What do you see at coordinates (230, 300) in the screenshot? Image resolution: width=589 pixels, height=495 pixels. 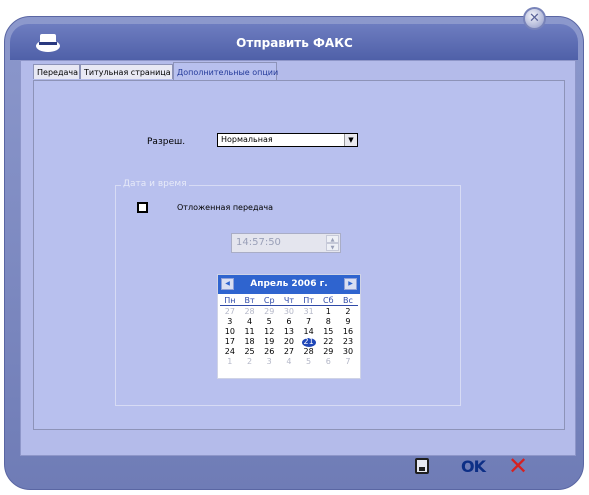 I see `calendar-weekday: Пн` at bounding box center [230, 300].